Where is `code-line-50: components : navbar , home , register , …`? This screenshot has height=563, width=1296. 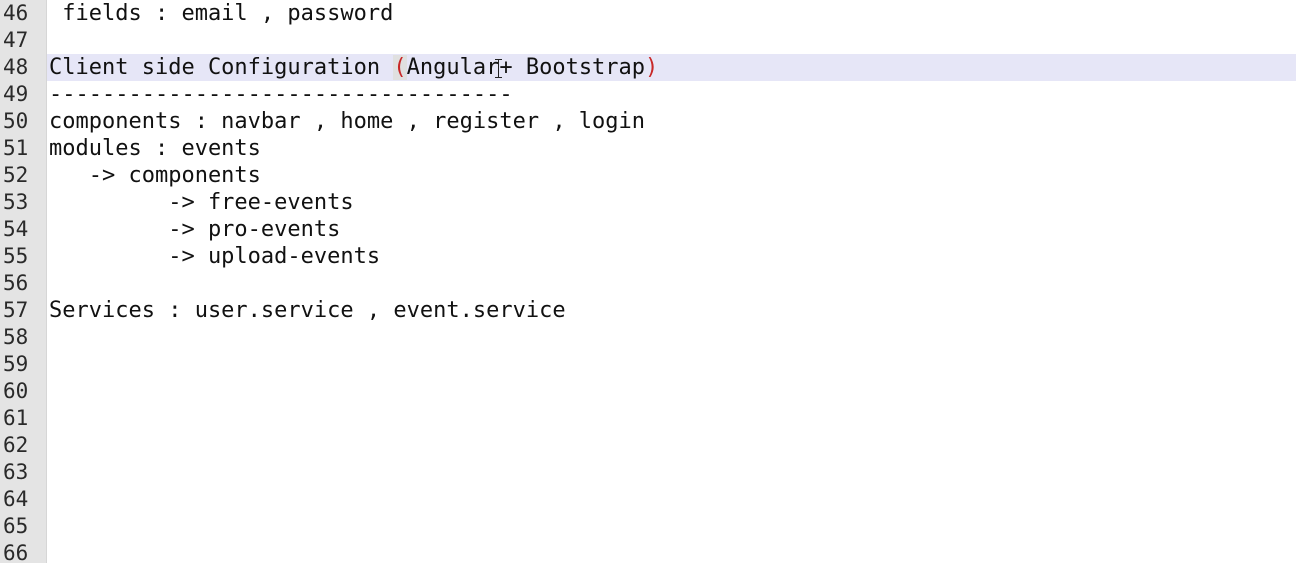
code-line-50: components : navbar , home , register , … is located at coordinates (671, 121).